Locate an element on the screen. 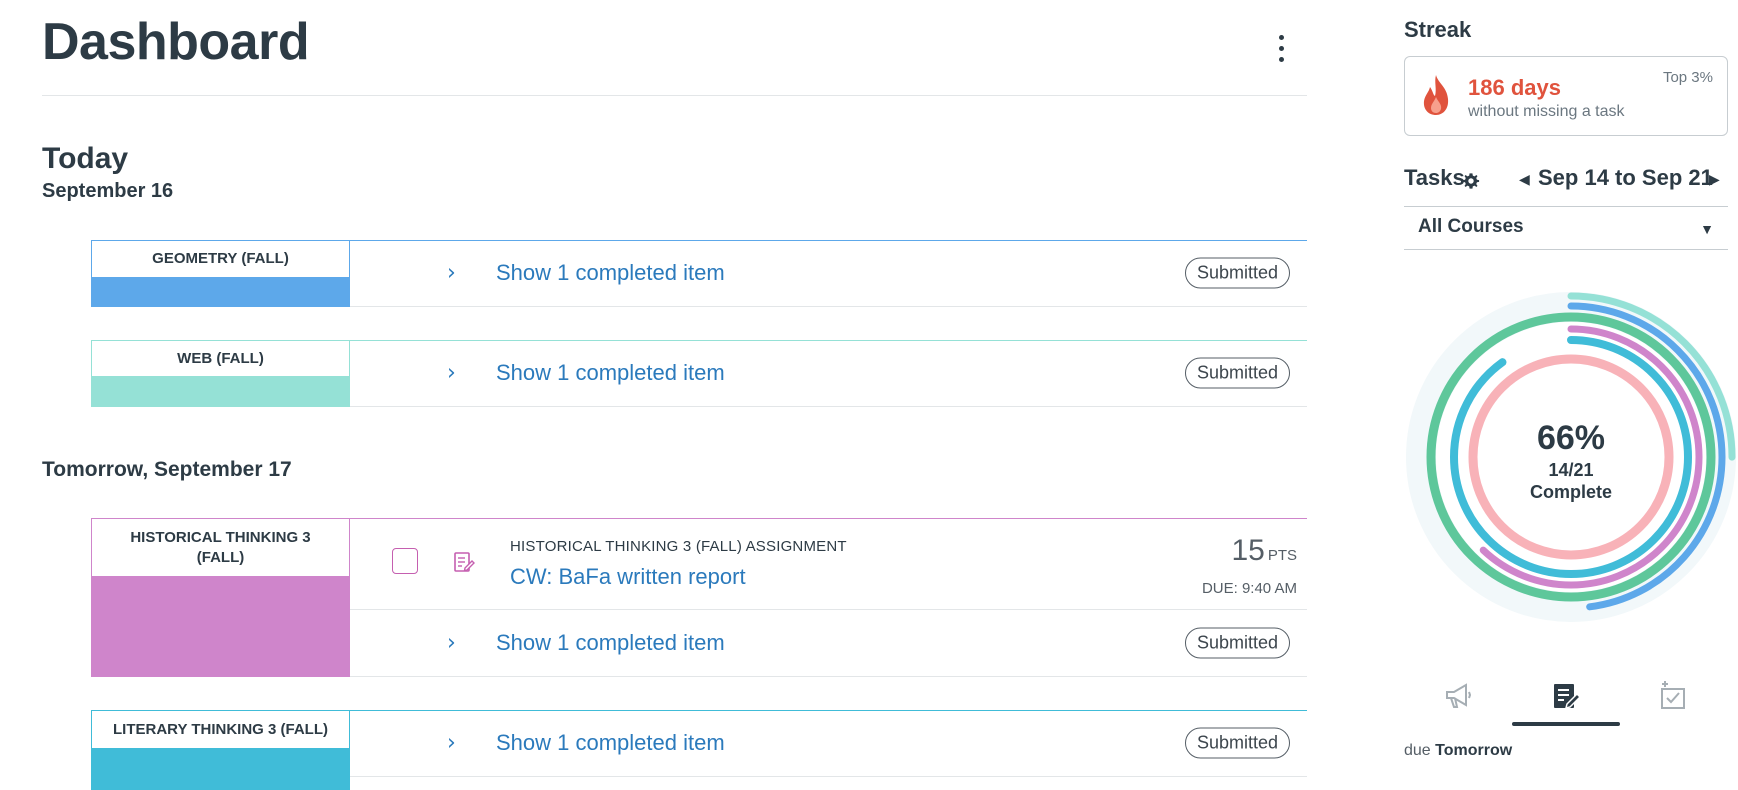 The height and width of the screenshot is (790, 1738). caret-down-icon: ▼ is located at coordinates (1707, 229).